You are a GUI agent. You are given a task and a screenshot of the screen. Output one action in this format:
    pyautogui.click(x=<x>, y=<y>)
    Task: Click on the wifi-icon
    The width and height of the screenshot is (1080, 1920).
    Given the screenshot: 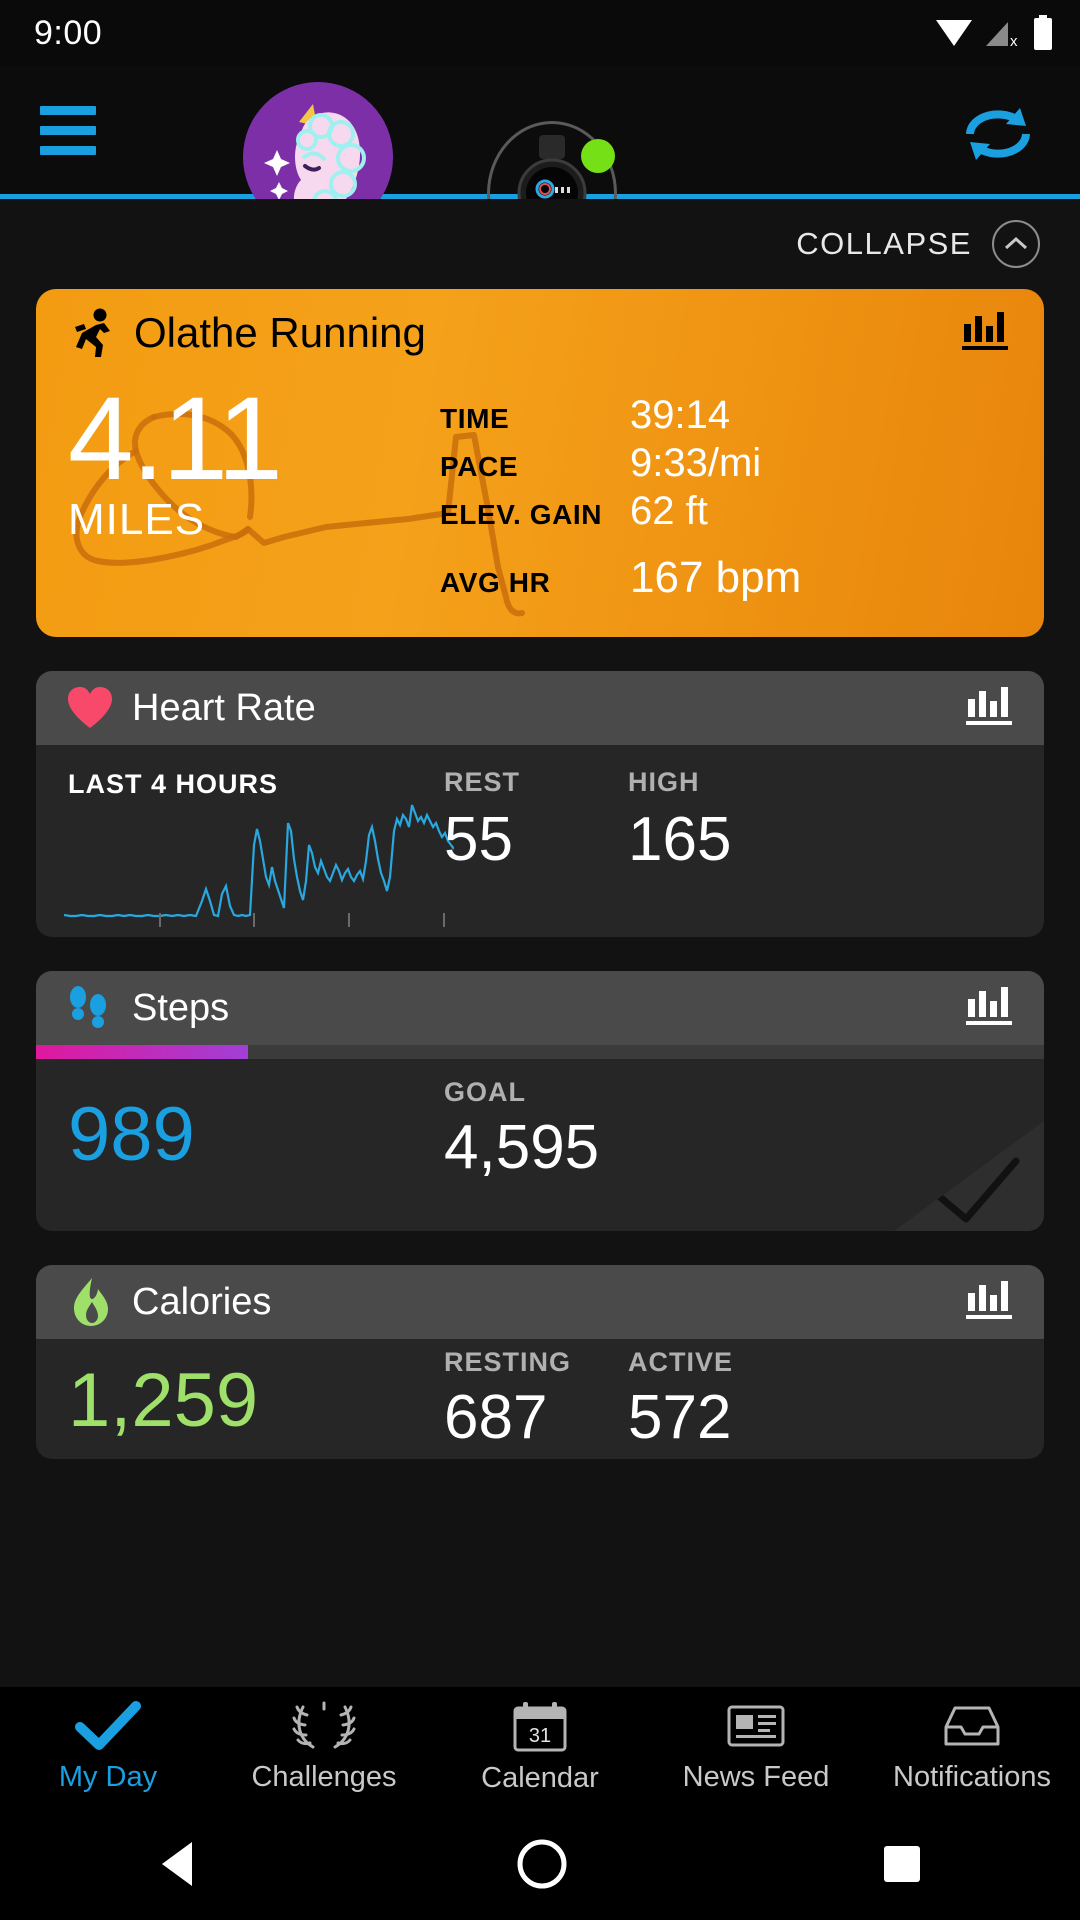 What is the action you would take?
    pyautogui.click(x=954, y=33)
    